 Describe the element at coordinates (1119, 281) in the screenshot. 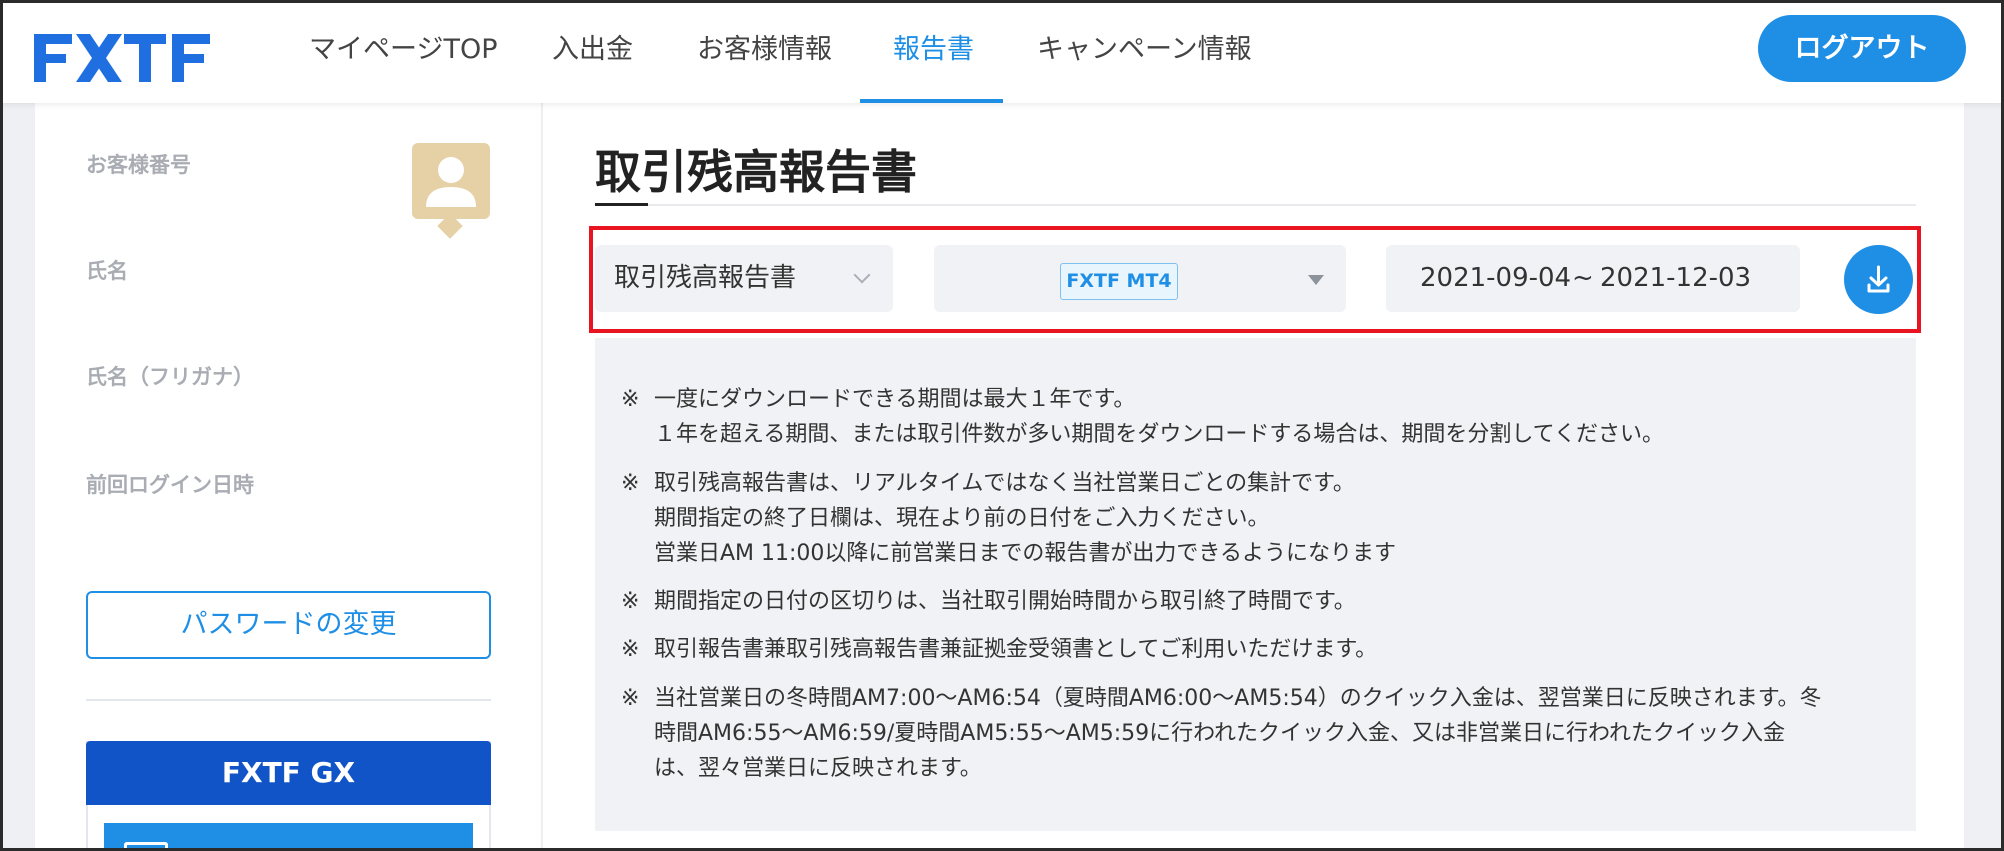

I see `account-badge: FXTF MT4` at that location.